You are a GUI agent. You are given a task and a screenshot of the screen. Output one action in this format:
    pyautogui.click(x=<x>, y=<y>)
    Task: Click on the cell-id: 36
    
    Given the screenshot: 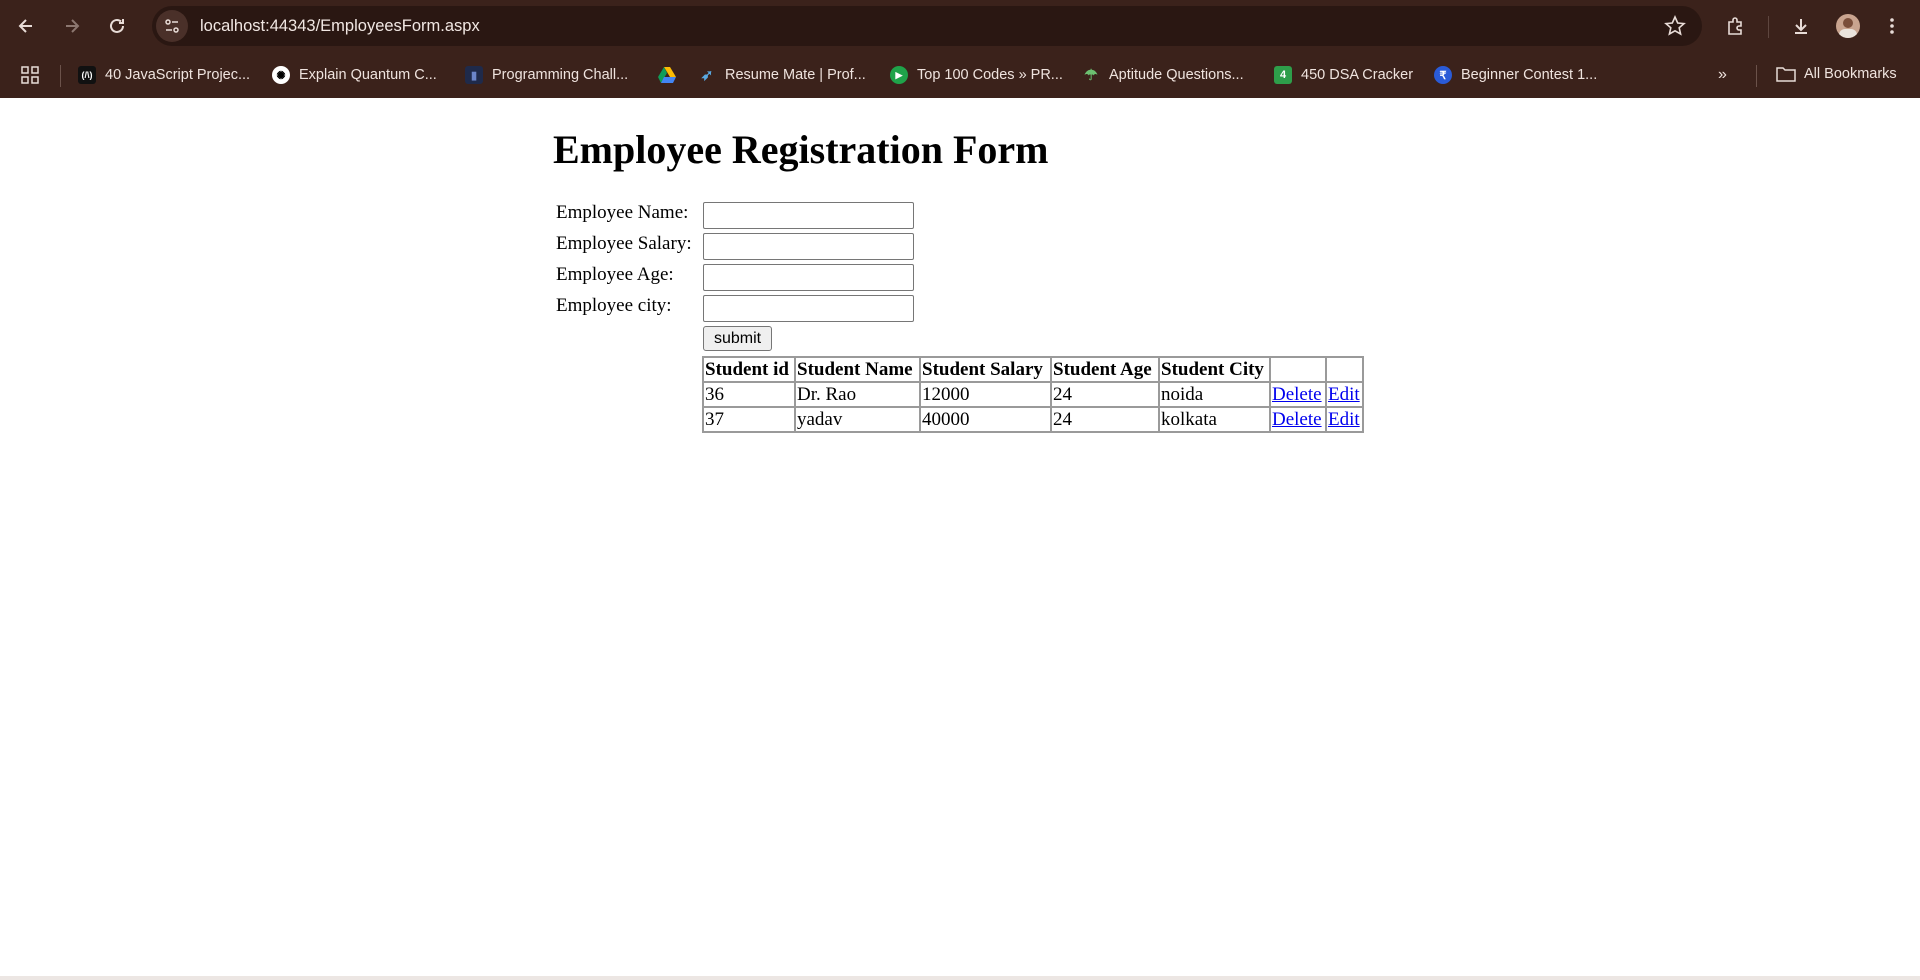 What is the action you would take?
    pyautogui.click(x=749, y=394)
    